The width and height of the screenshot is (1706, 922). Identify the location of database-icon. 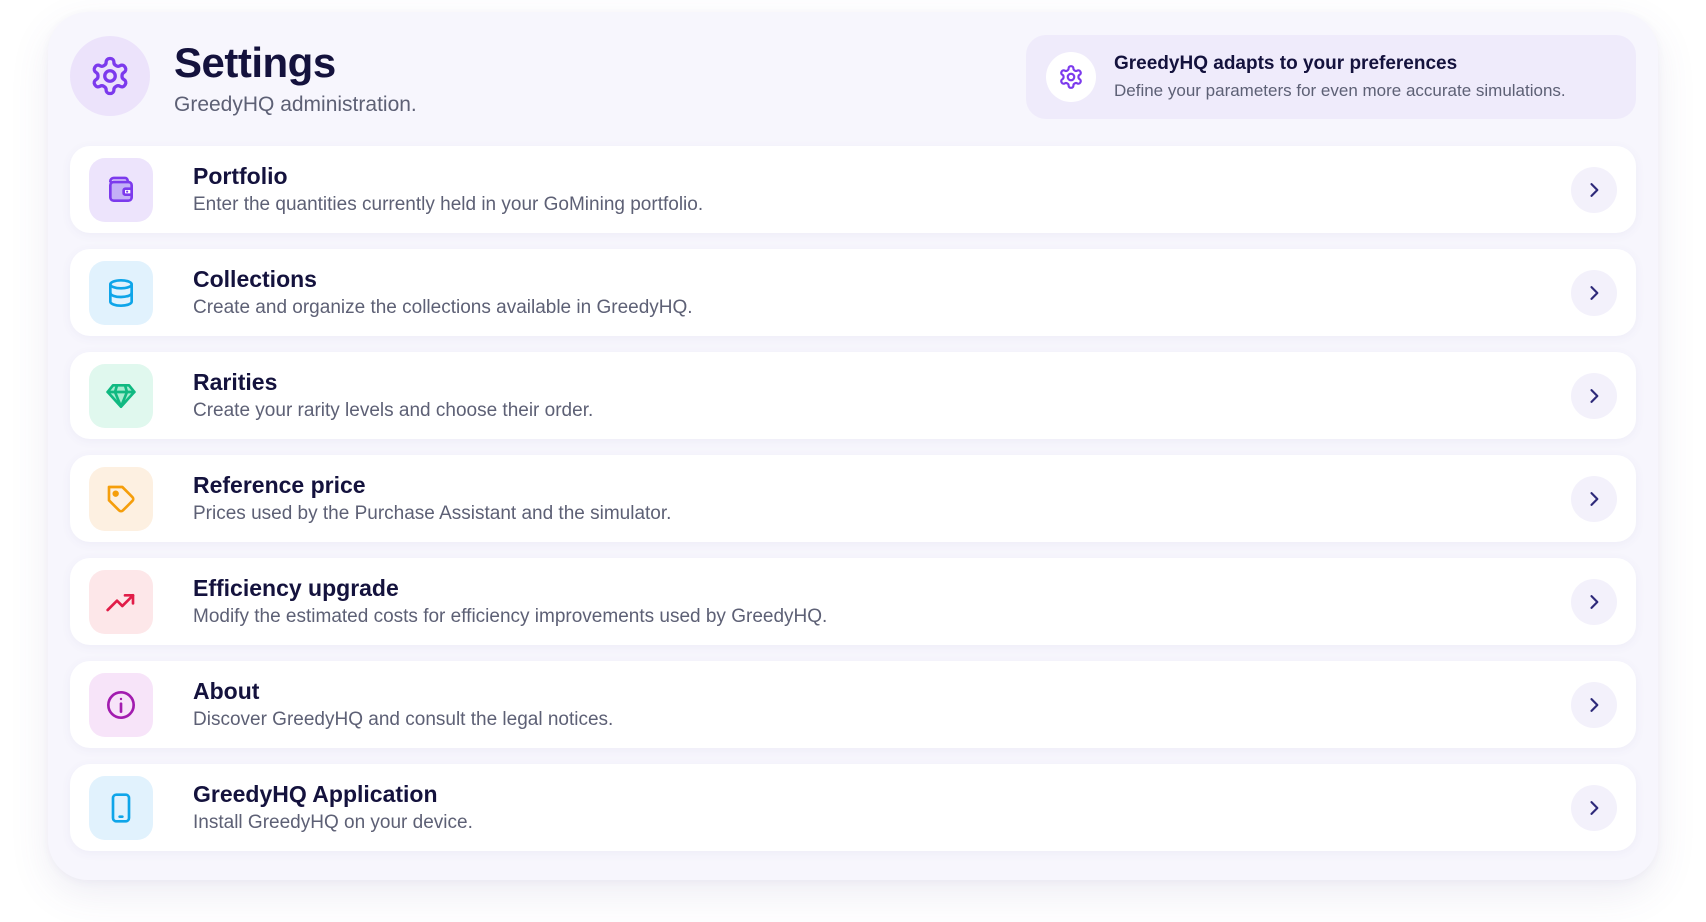
(121, 293).